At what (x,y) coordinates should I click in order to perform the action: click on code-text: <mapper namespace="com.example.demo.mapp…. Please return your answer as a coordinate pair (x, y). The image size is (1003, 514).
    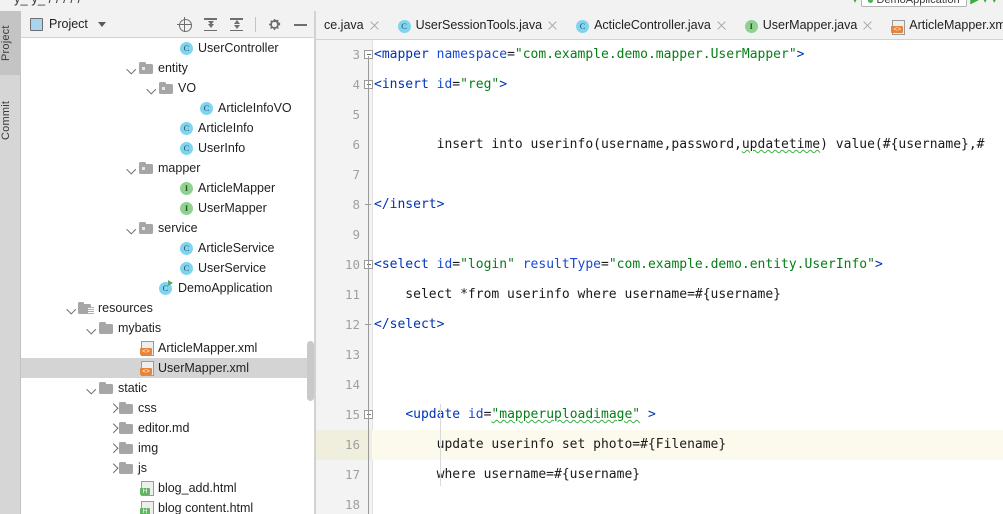
    Looking at the image, I should click on (589, 54).